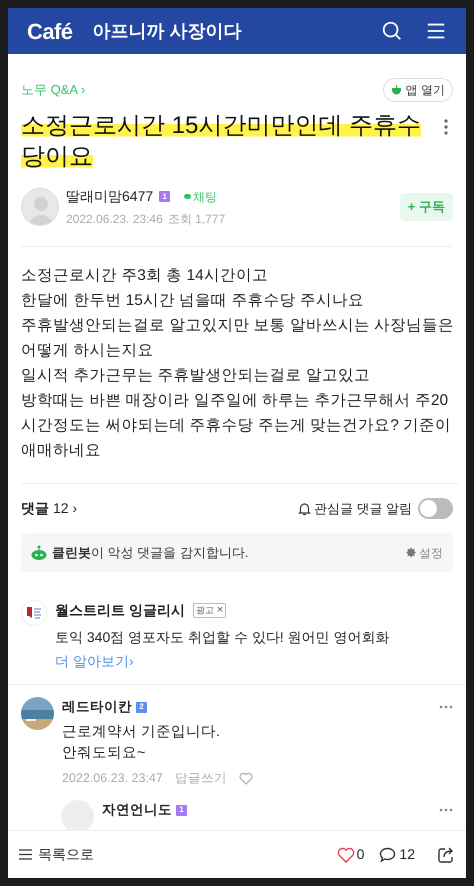 Image resolution: width=474 pixels, height=886 pixels. What do you see at coordinates (114, 219) in the screenshot?
I see `post-date: 2022.06.23. 23:46` at bounding box center [114, 219].